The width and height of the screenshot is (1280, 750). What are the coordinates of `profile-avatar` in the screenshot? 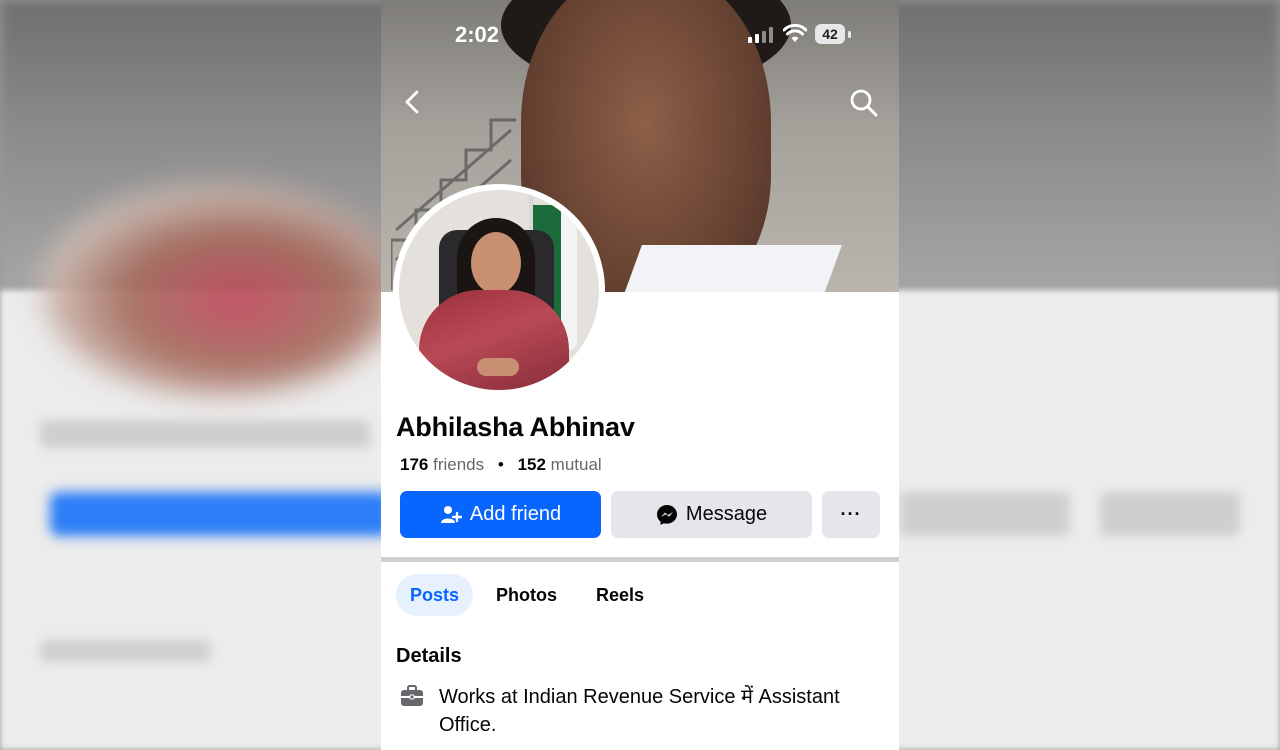 It's located at (499, 290).